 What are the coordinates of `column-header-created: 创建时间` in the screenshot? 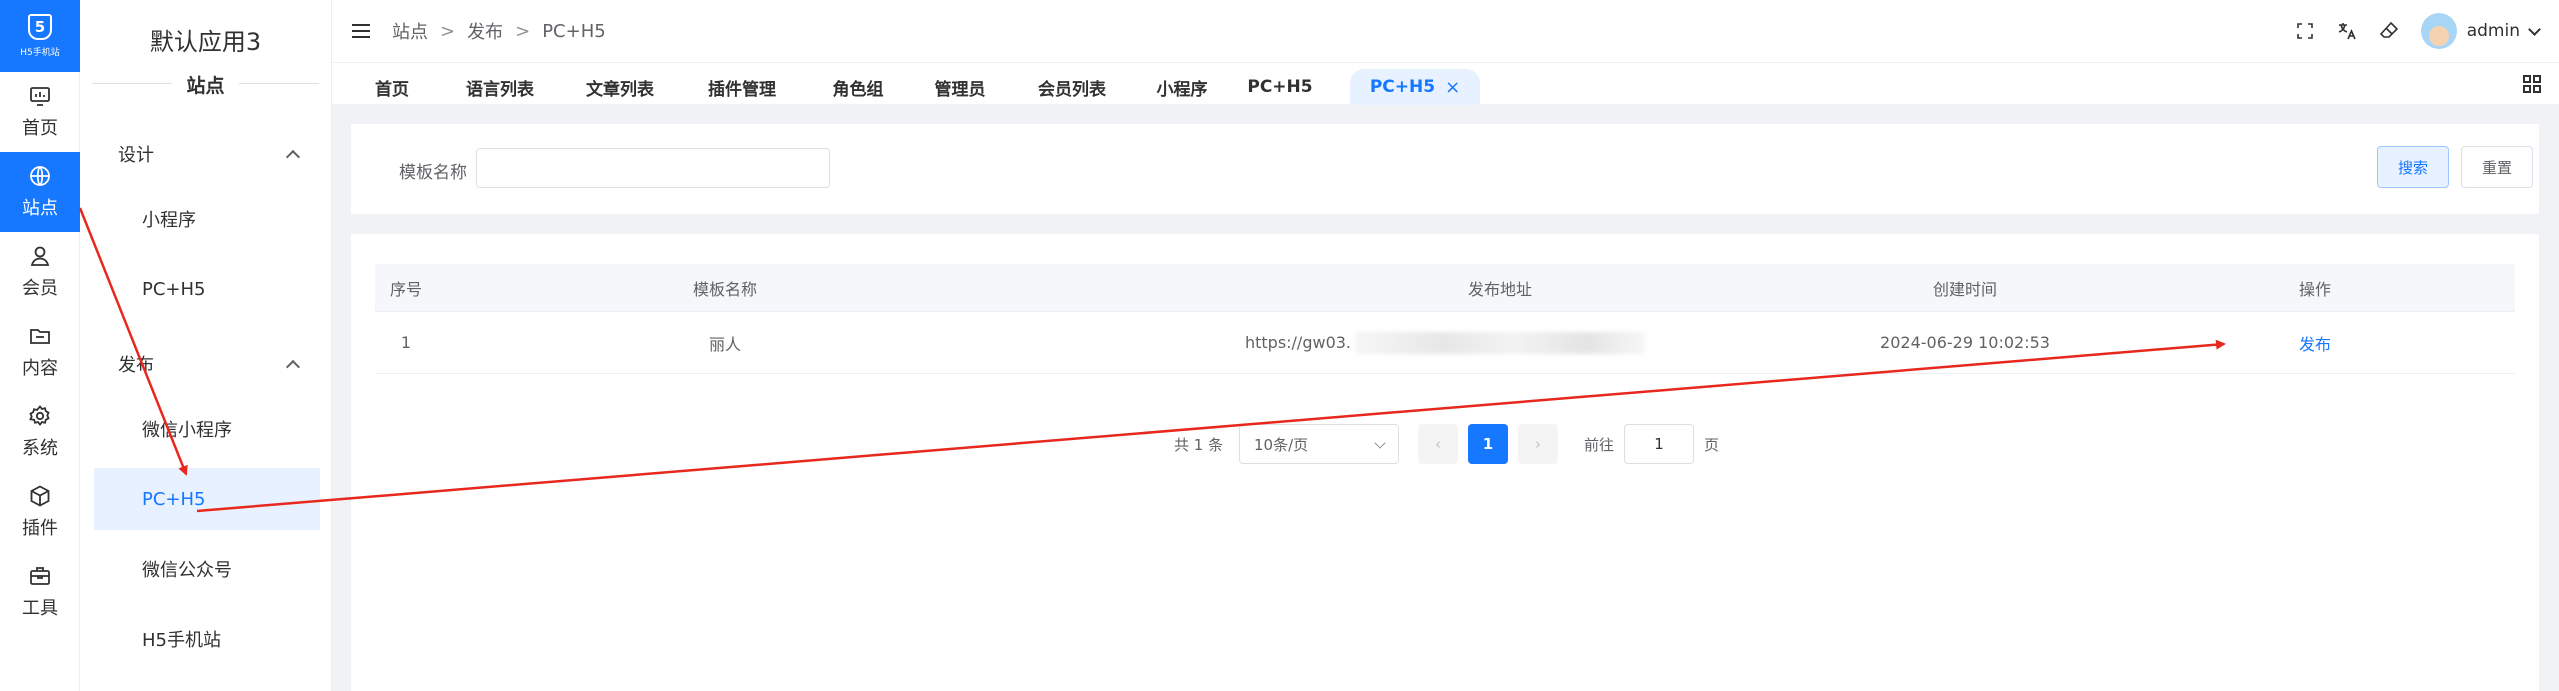 It's located at (1964, 289).